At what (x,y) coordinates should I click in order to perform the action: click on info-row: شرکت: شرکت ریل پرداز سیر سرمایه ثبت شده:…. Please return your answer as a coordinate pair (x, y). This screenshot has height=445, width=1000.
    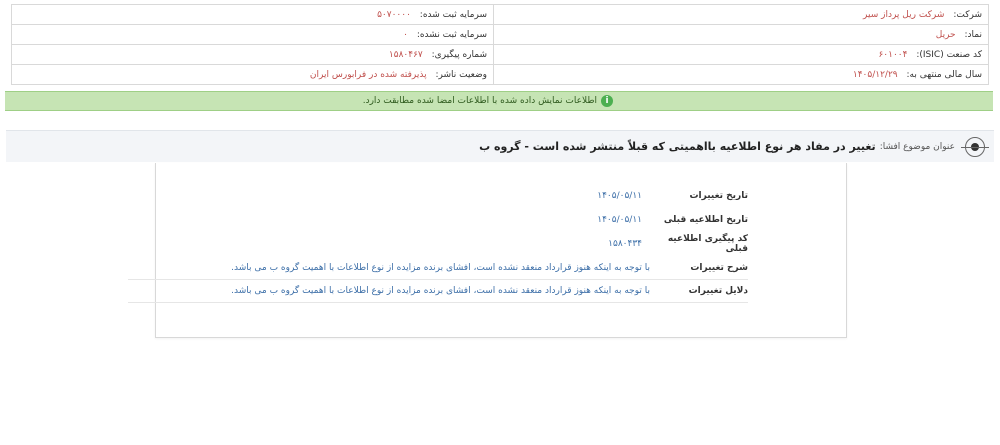
    Looking at the image, I should click on (500, 14).